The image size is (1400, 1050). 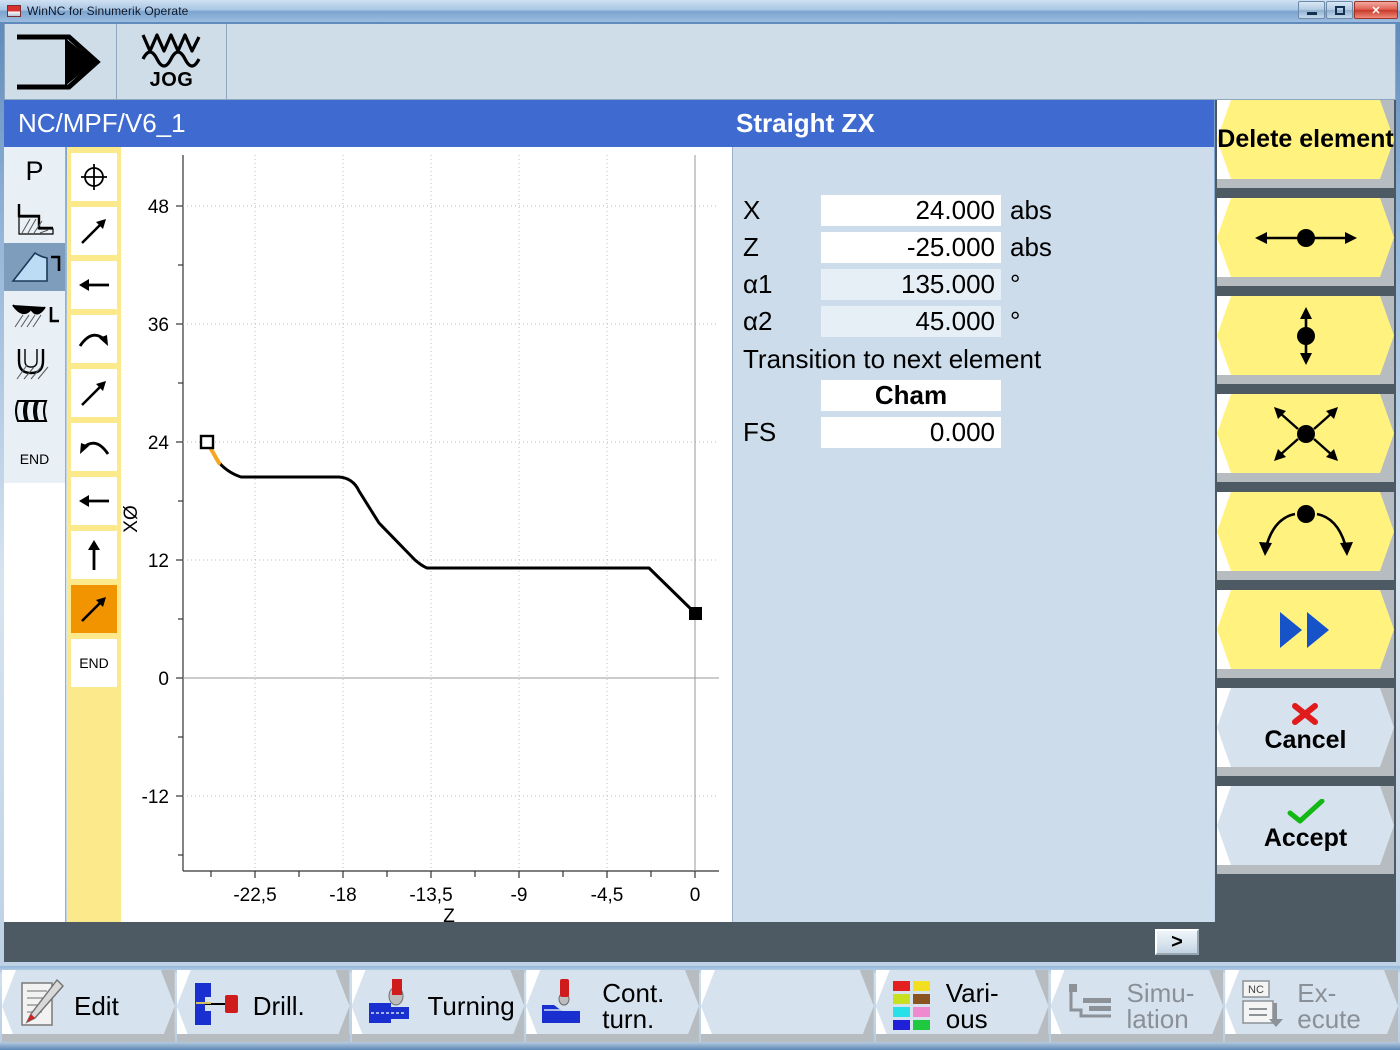 What do you see at coordinates (1305, 634) in the screenshot?
I see `softkey-next-page` at bounding box center [1305, 634].